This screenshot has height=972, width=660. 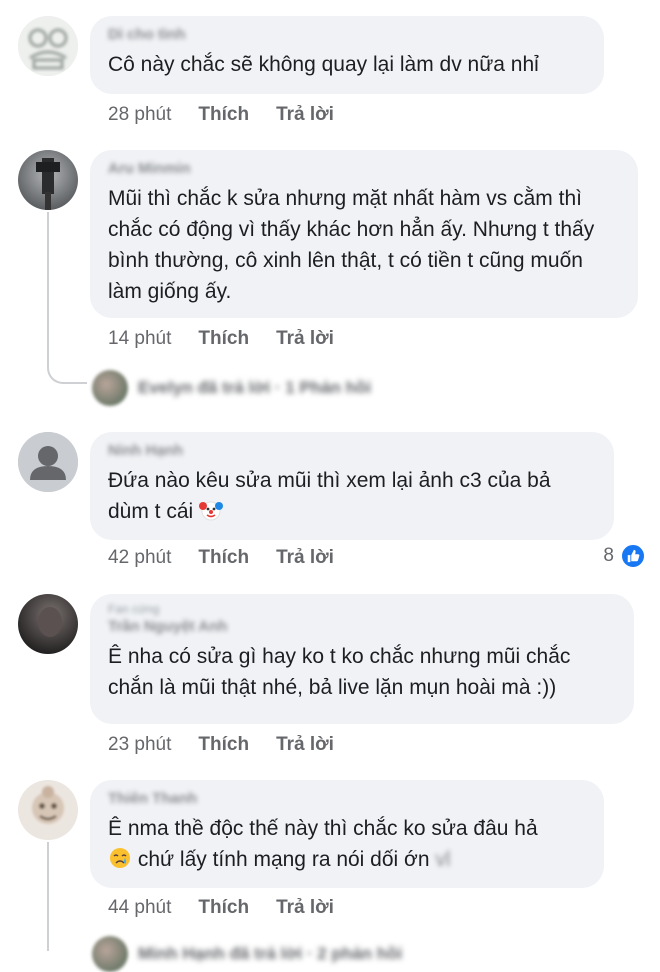 I want to click on crying-emoji-icon, so click(x=120, y=858).